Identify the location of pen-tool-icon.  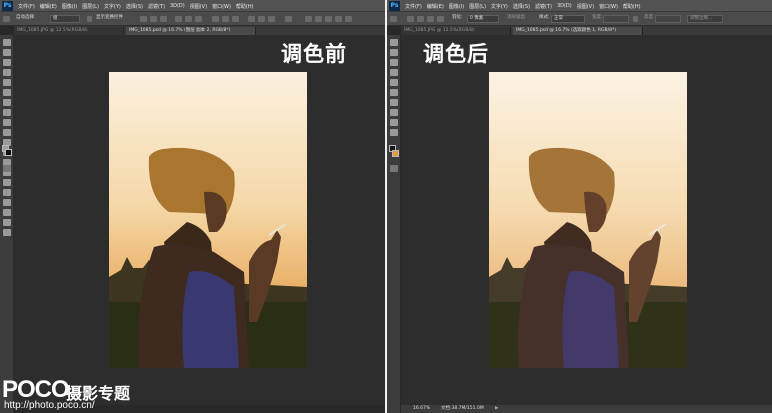
(7, 182).